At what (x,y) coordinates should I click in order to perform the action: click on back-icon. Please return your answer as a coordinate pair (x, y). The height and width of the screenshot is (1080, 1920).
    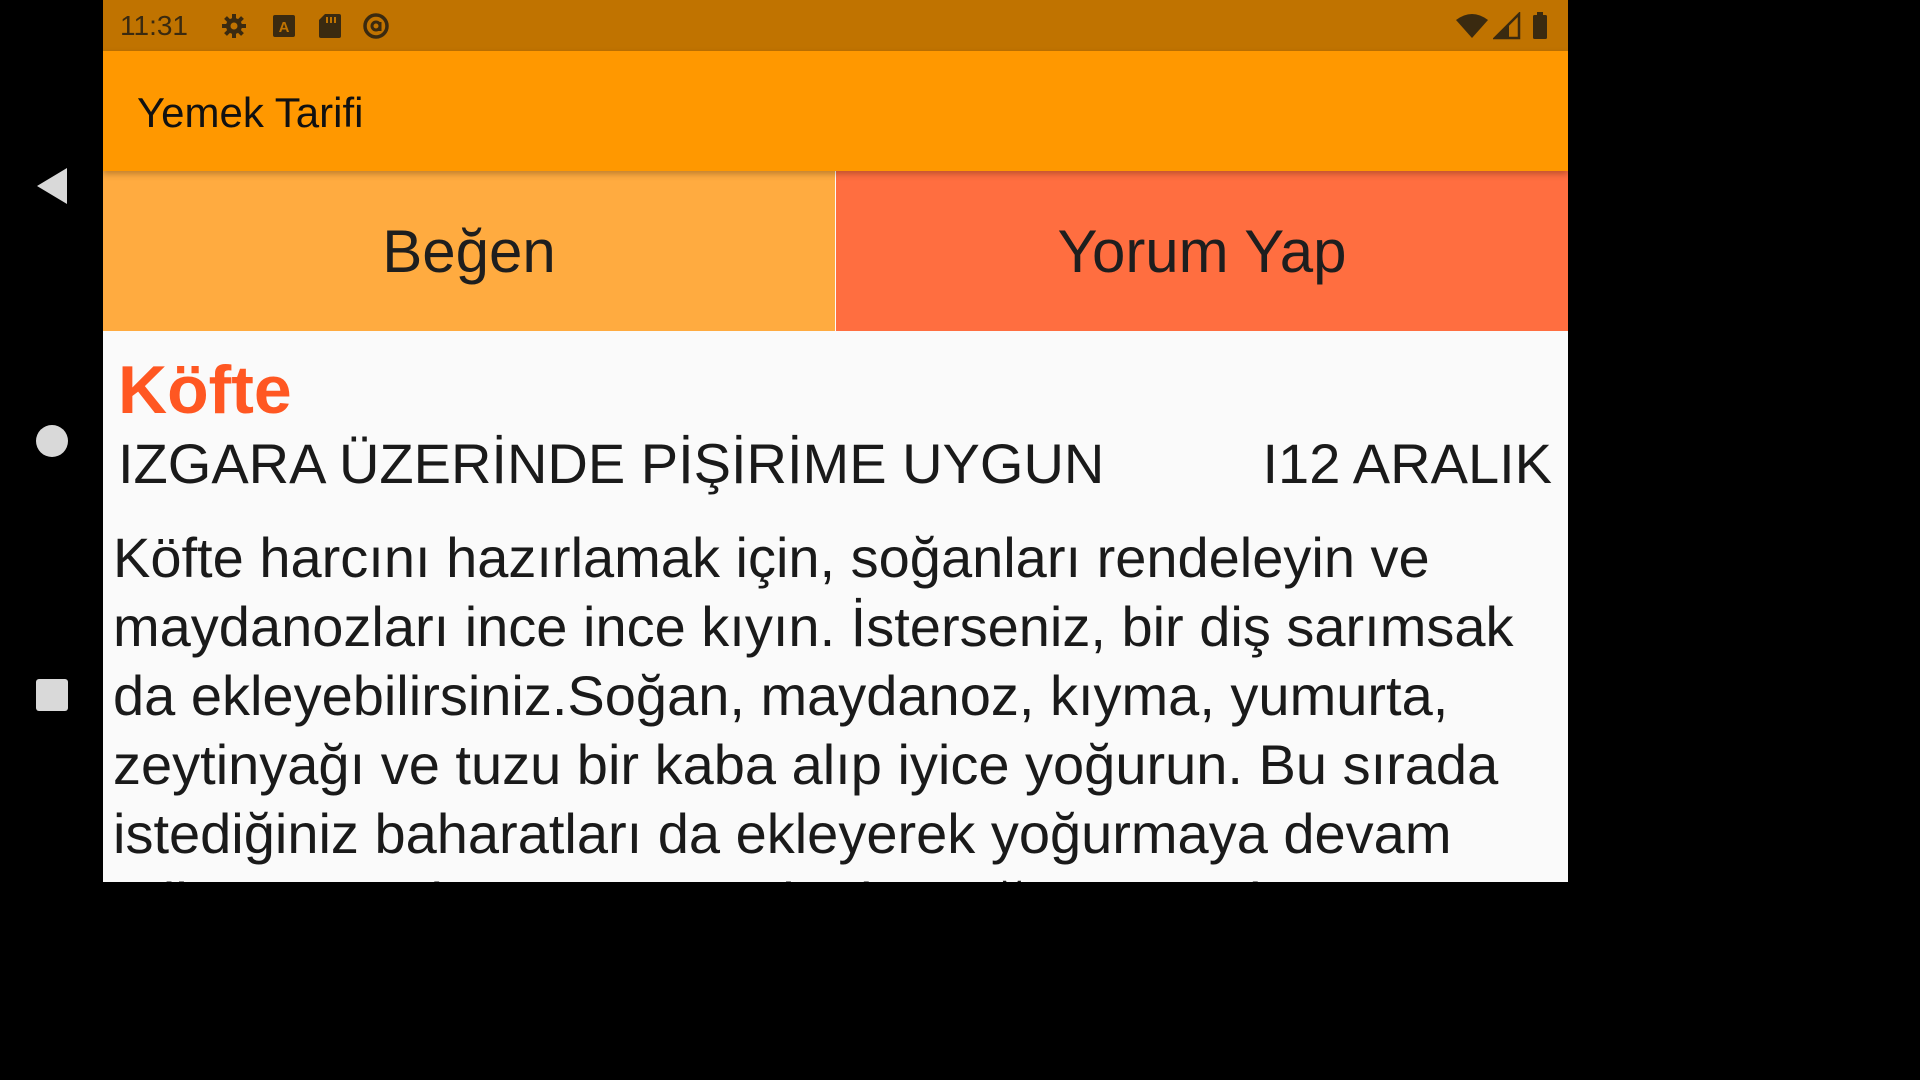
    Looking at the image, I should click on (51, 186).